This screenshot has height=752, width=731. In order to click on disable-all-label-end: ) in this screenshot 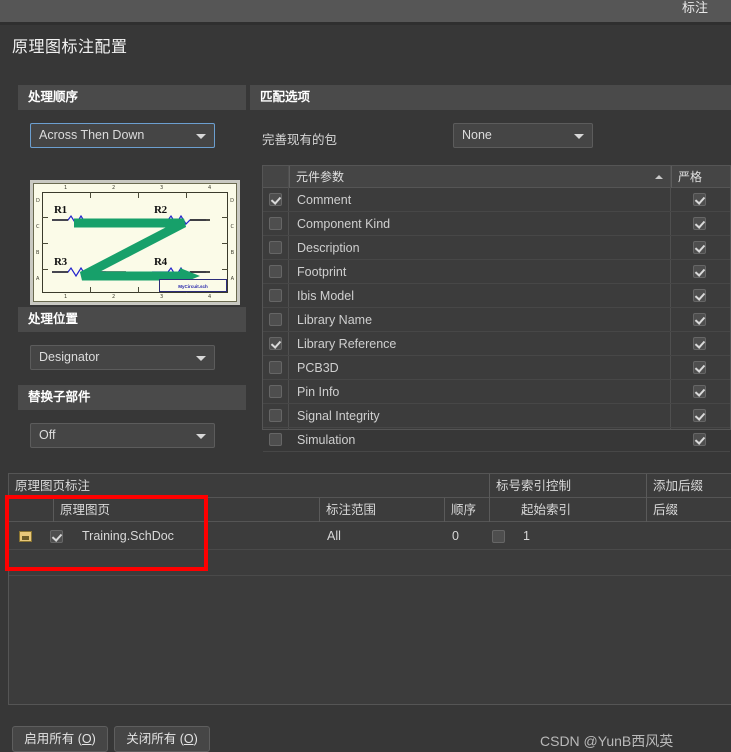, I will do `click(195, 739)`.